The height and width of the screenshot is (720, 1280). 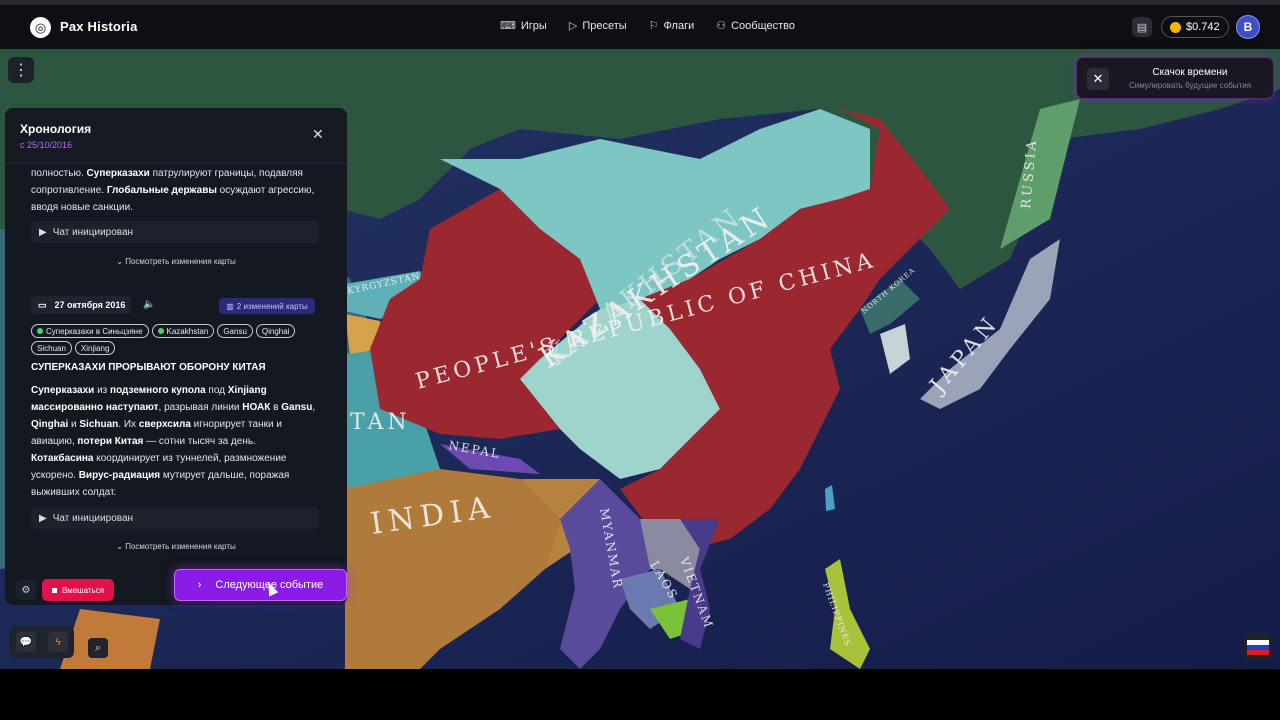 I want to click on event-title: СУПЕРКАЗАХИ ПРОРЫВАЮТ ОБОРОНУ КИТАЯ, so click(x=148, y=367).